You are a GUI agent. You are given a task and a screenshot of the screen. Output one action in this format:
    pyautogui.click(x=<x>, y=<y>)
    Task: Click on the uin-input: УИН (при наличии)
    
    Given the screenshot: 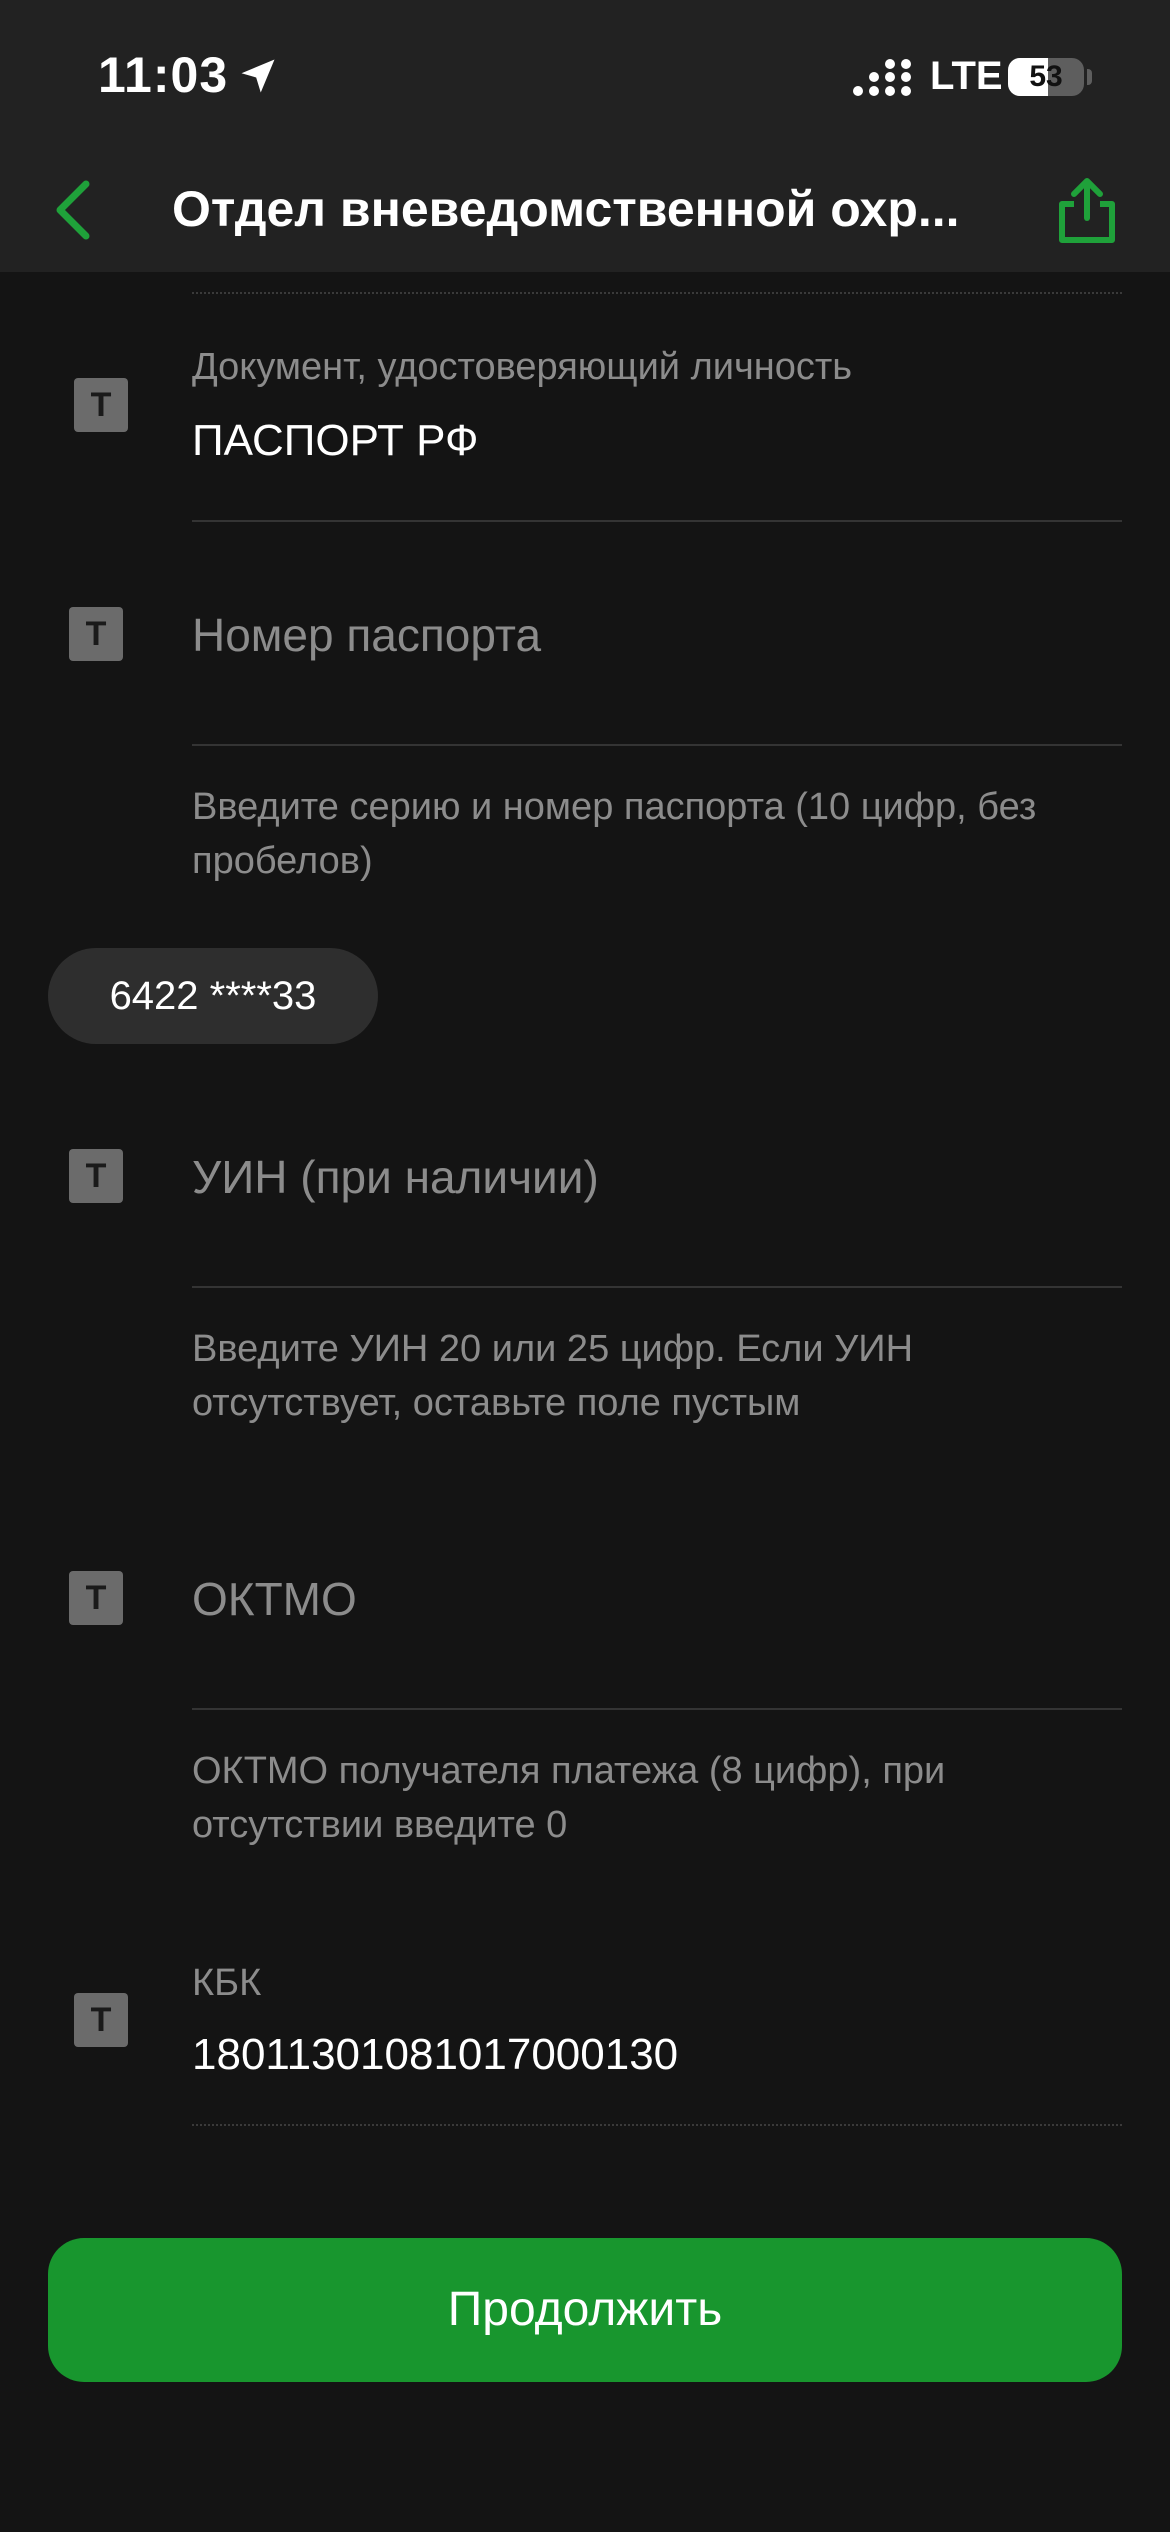 What is the action you would take?
    pyautogui.click(x=395, y=1177)
    